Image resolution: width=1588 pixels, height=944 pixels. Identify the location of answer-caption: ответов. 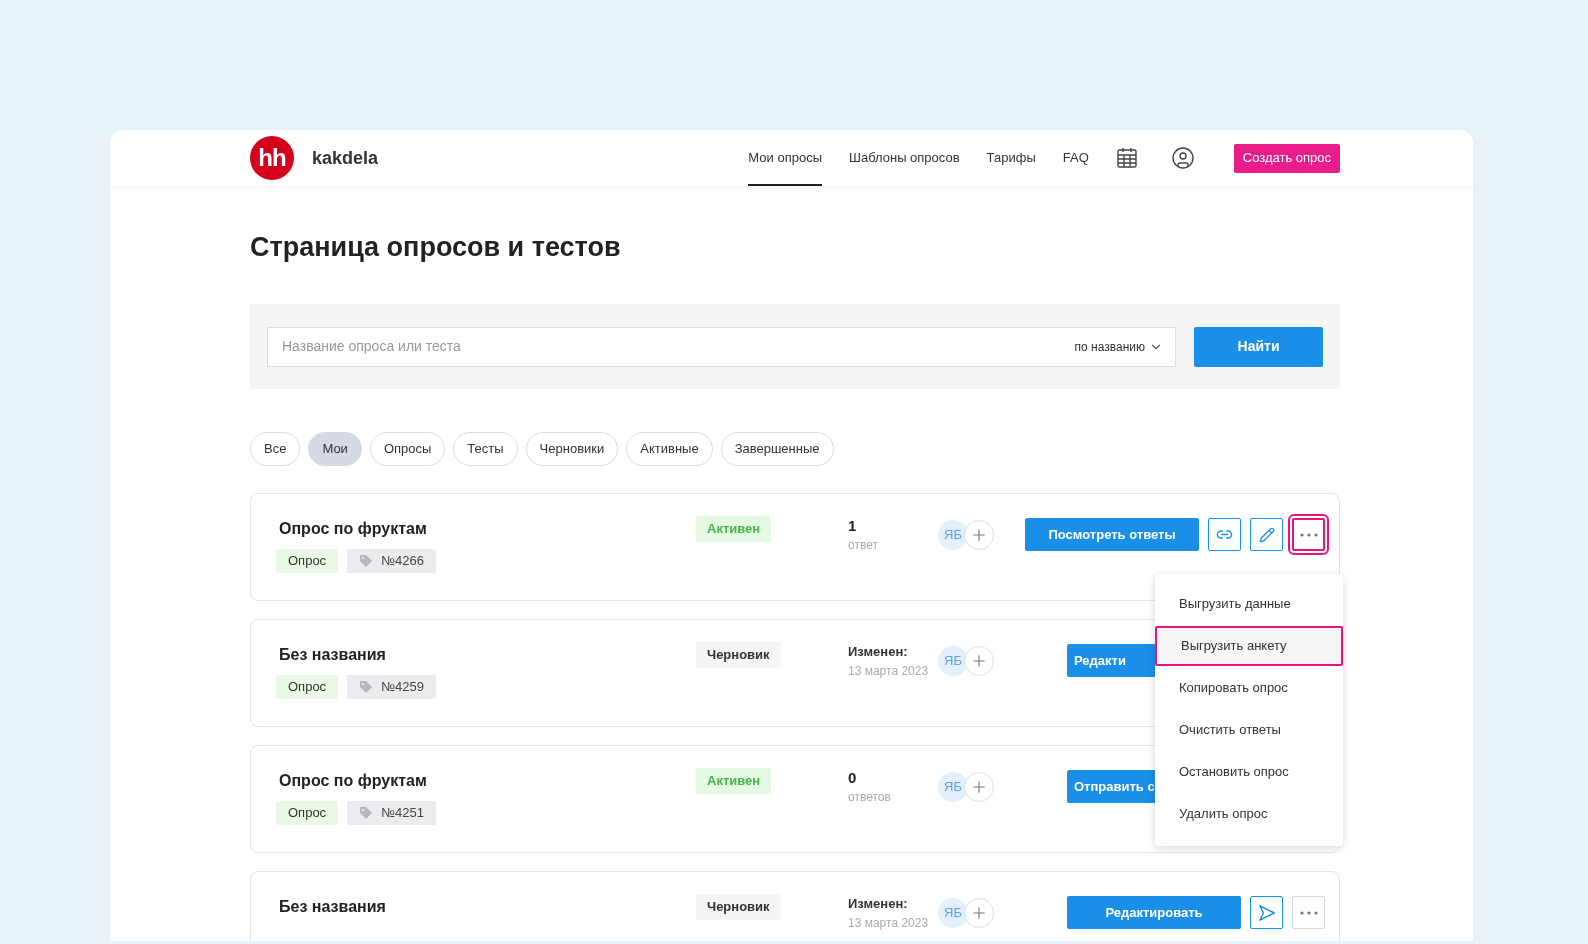
(870, 797).